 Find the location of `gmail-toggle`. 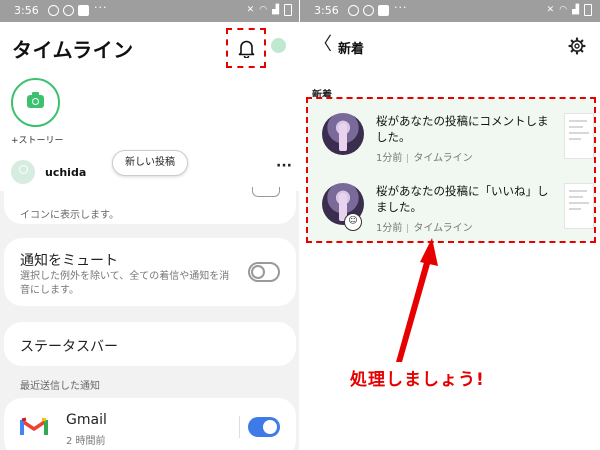

gmail-toggle is located at coordinates (264, 427).